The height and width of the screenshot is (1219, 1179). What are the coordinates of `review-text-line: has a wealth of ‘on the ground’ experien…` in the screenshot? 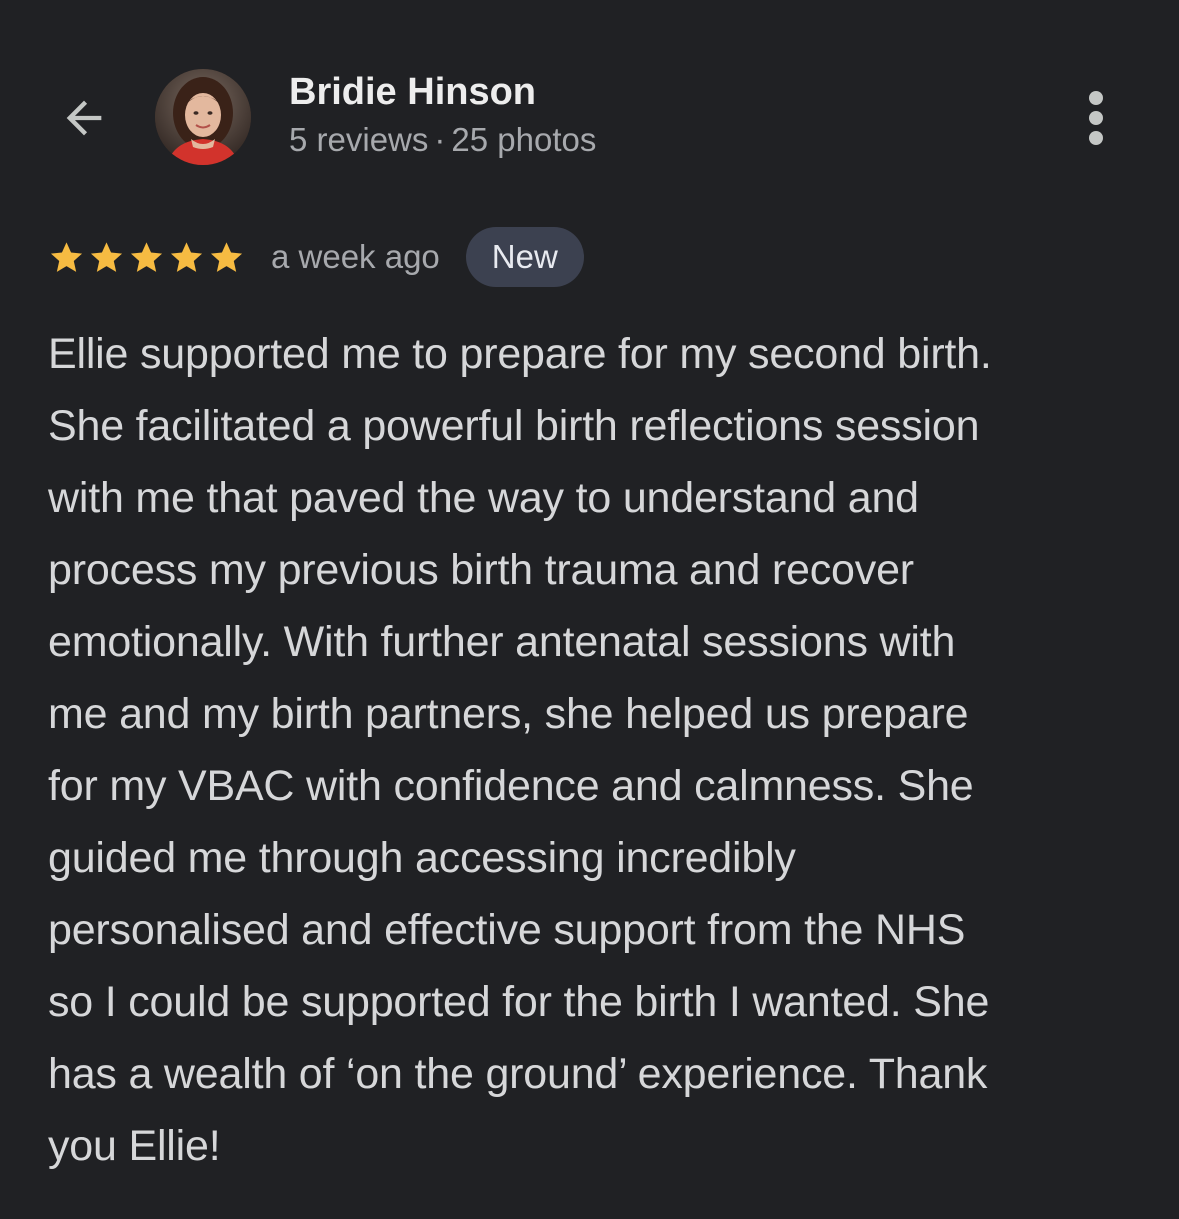 It's located at (518, 1074).